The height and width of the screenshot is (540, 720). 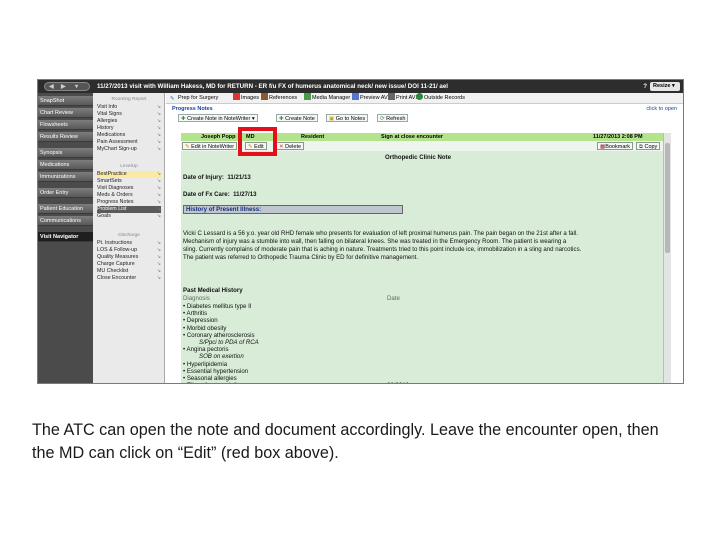 I want to click on activity-item: LOS & Follow-up, so click(x=129, y=250).